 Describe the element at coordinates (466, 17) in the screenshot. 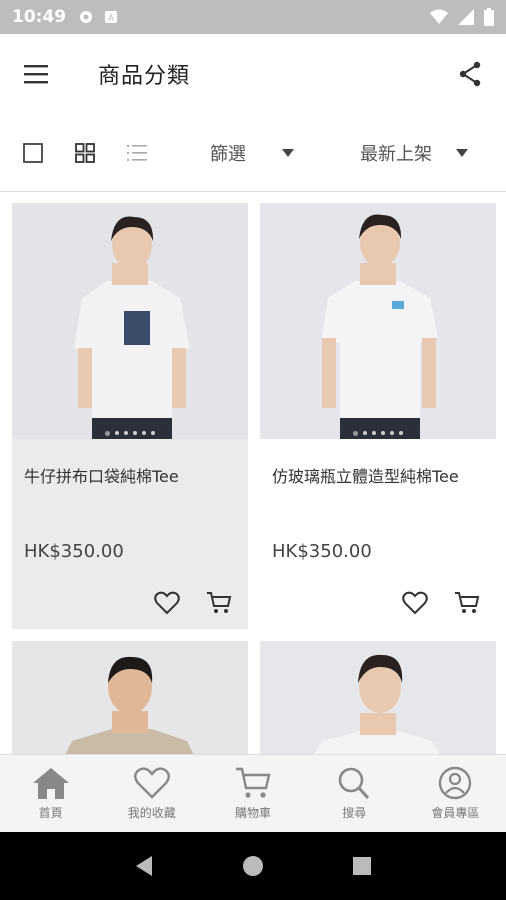

I see `signal-icon` at that location.